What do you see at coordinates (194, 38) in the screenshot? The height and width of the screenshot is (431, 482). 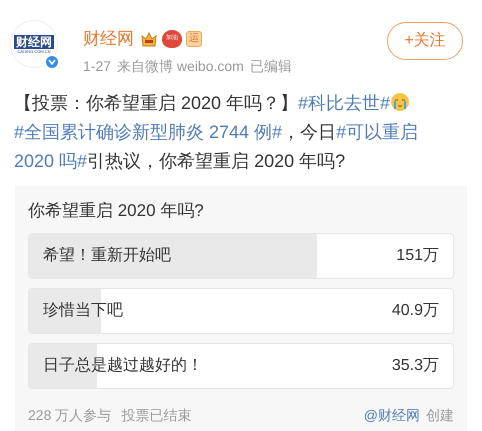 I see `tile-badge: 运` at bounding box center [194, 38].